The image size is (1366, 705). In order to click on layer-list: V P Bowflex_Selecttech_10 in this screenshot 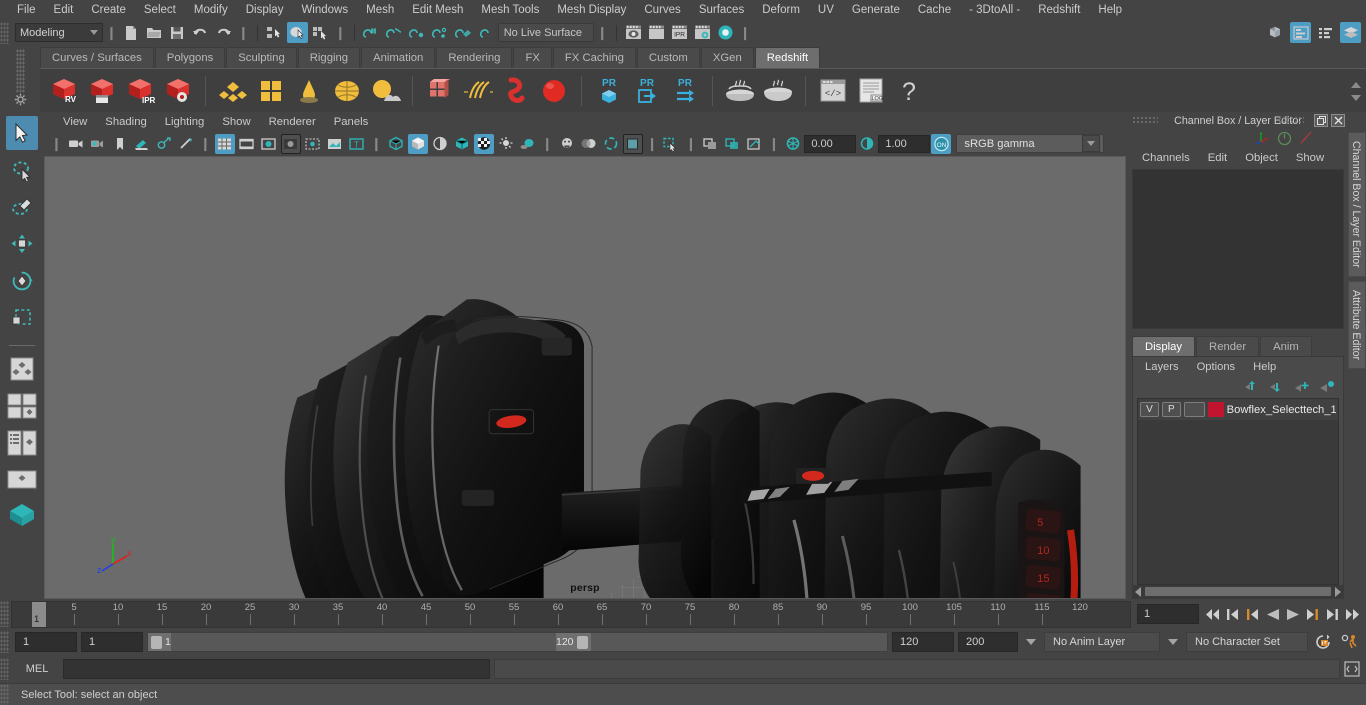, I will do `click(1238, 491)`.